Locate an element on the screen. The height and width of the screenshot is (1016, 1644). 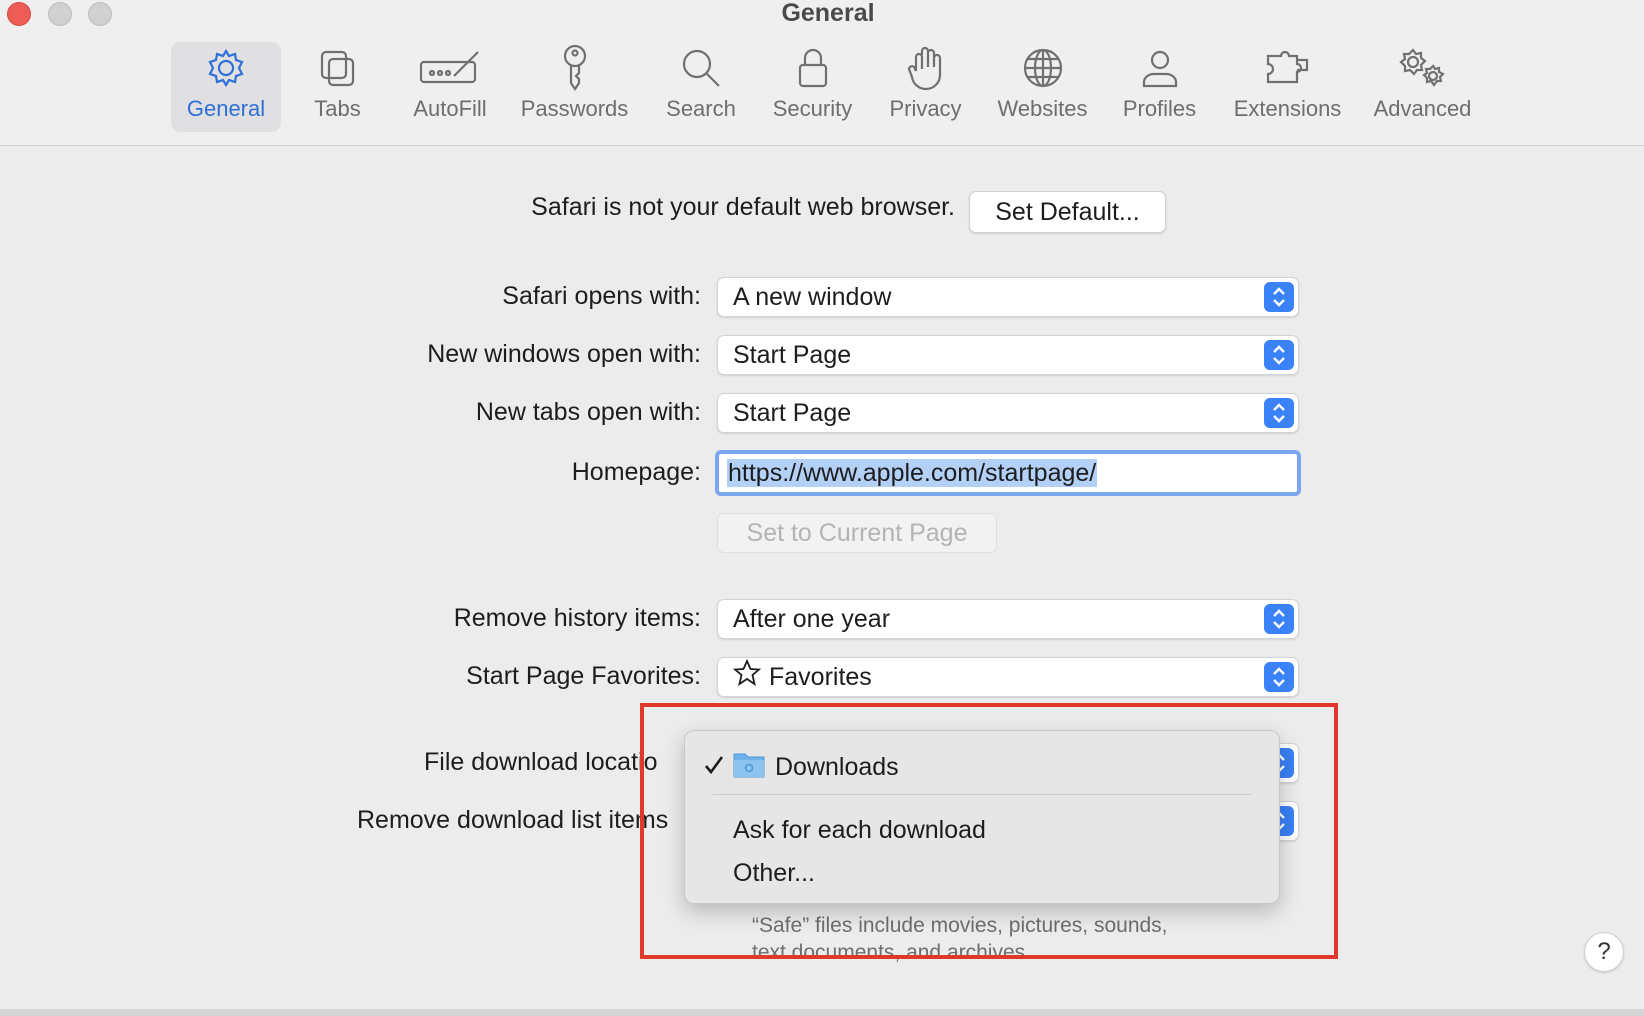
start-favorites-popup: Favorites is located at coordinates (1008, 677).